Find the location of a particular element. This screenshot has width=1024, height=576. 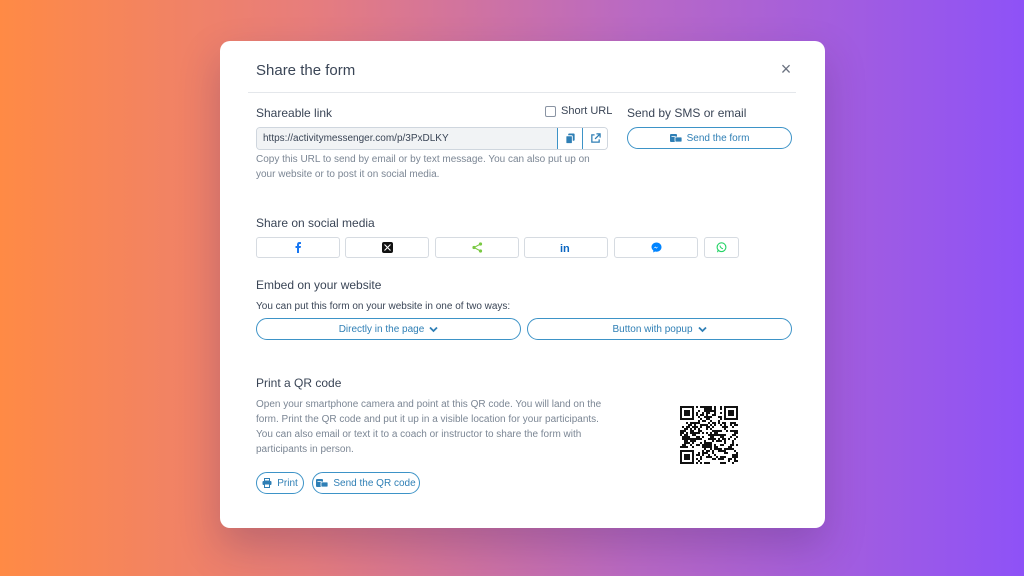

short-url-checkbox is located at coordinates (550, 111).